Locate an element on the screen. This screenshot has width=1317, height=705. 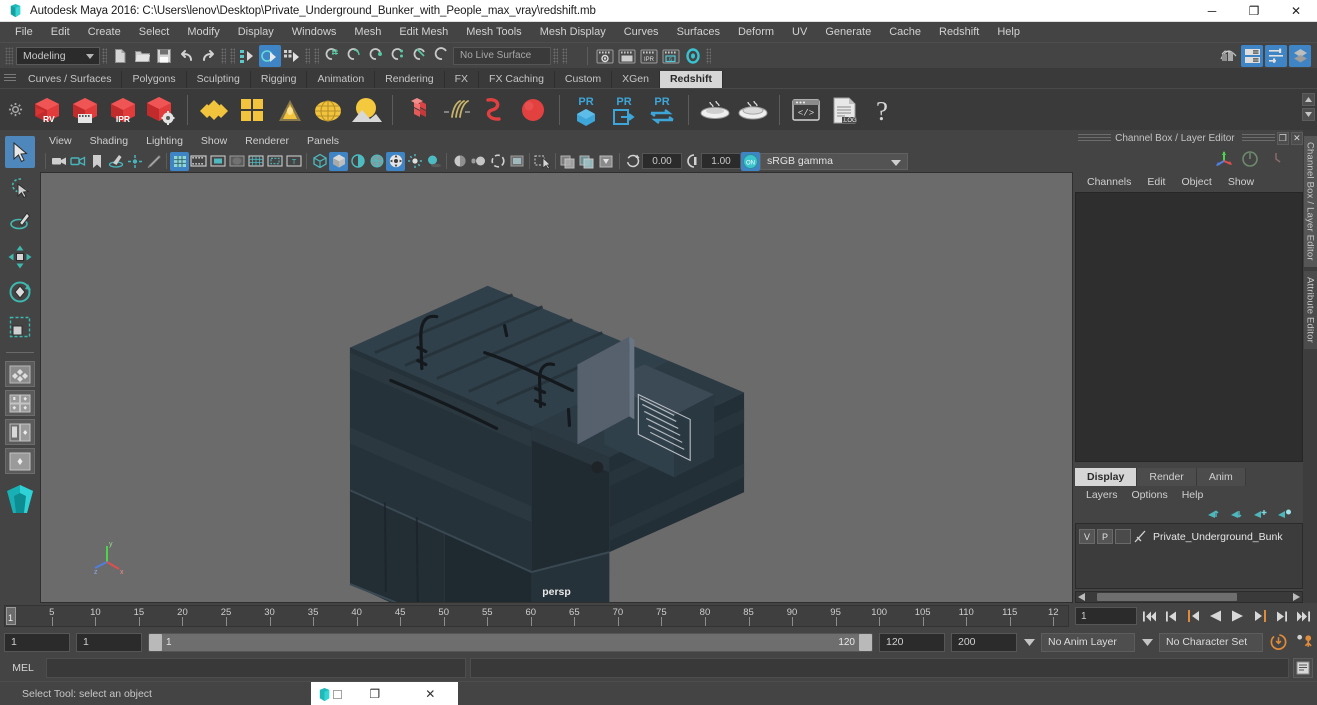
depth-of-field-icon is located at coordinates (516, 161).